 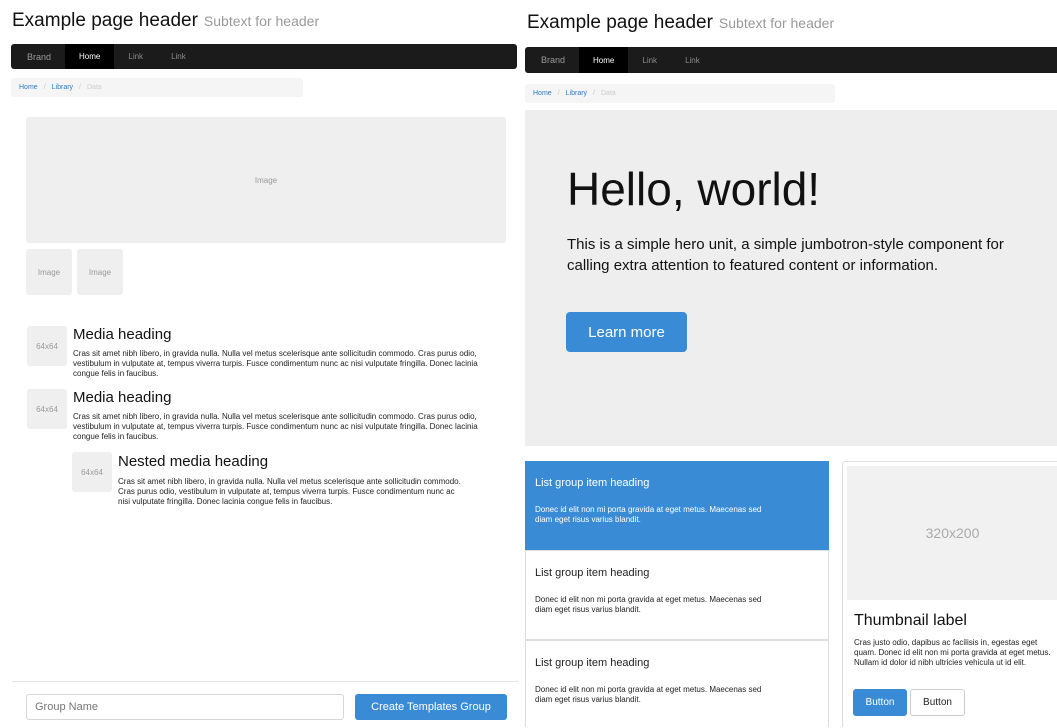 What do you see at coordinates (542, 93) in the screenshot?
I see `right-breadcrumb-home: Home` at bounding box center [542, 93].